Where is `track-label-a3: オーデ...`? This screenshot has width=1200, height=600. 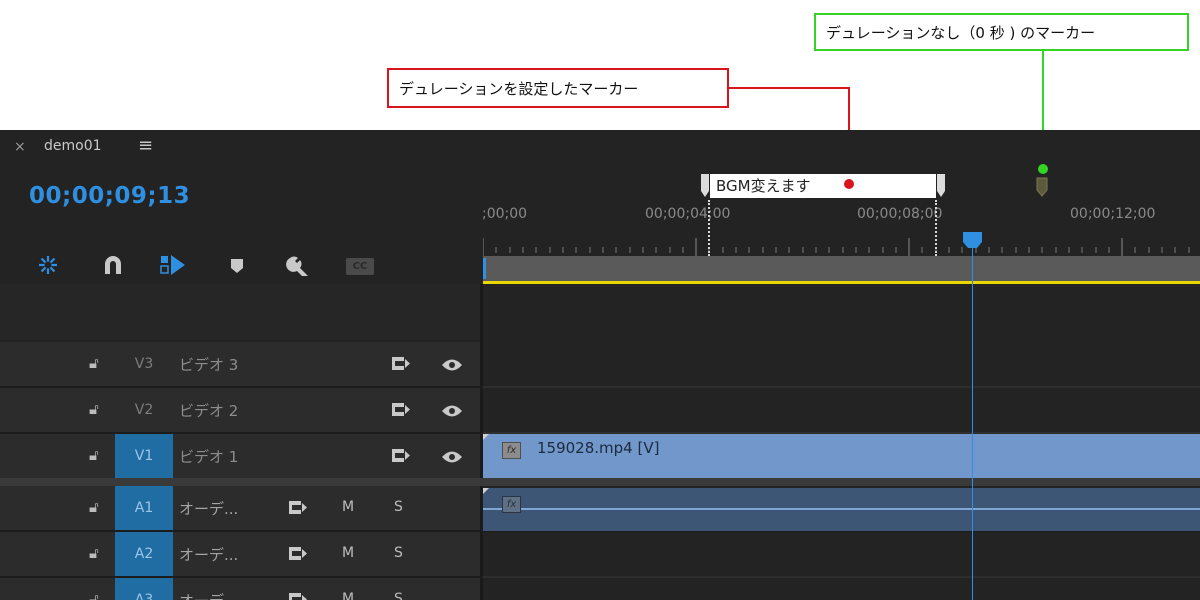
track-label-a3: オーデ... is located at coordinates (208, 595).